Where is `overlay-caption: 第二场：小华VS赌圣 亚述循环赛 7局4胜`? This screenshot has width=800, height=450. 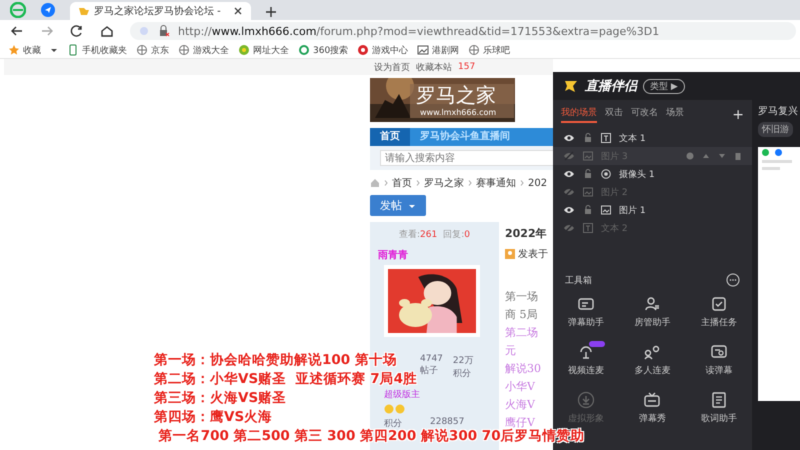 overlay-caption: 第二场：小华VS赌圣 亚述循环赛 7局4胜 is located at coordinates (286, 379).